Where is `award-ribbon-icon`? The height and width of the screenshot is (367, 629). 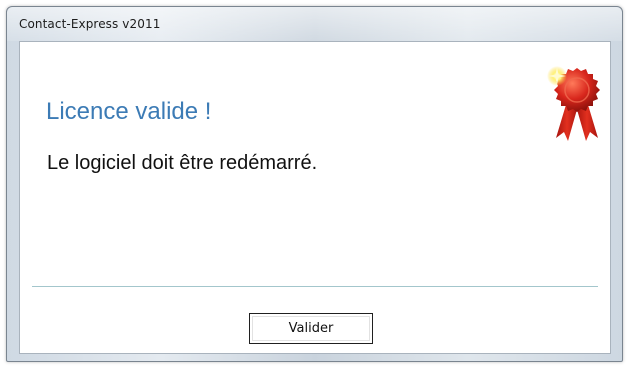 award-ribbon-icon is located at coordinates (573, 103).